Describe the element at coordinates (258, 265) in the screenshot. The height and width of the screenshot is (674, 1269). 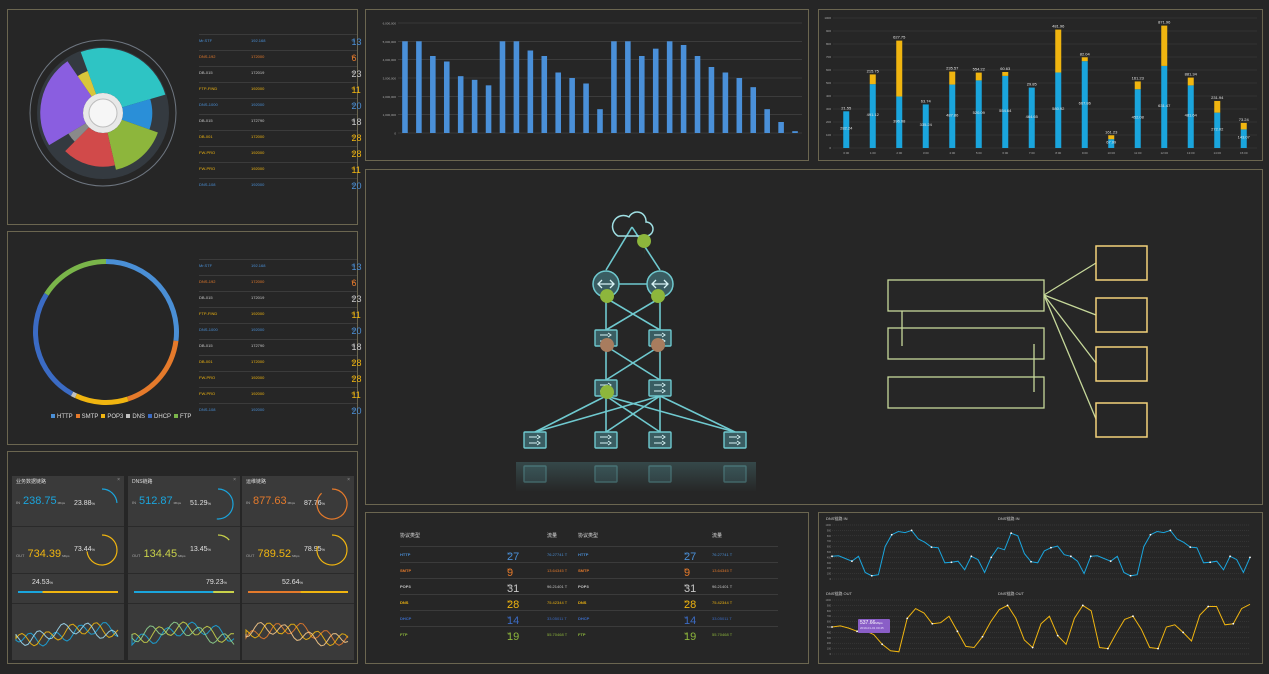
I see `legend-ip: 192.168` at that location.